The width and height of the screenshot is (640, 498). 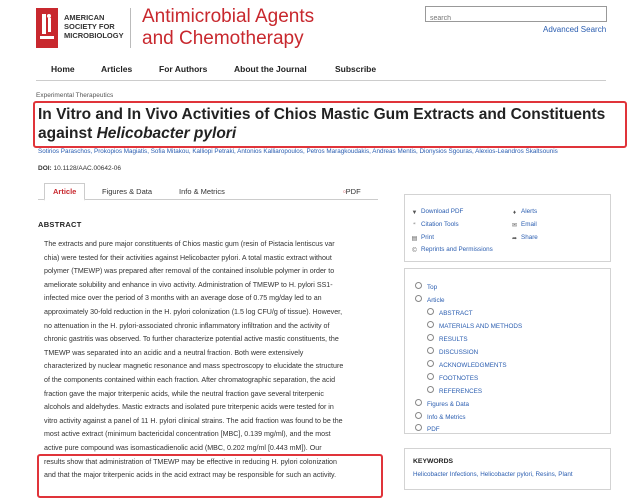 I want to click on tab-article: Article, so click(x=65, y=192).